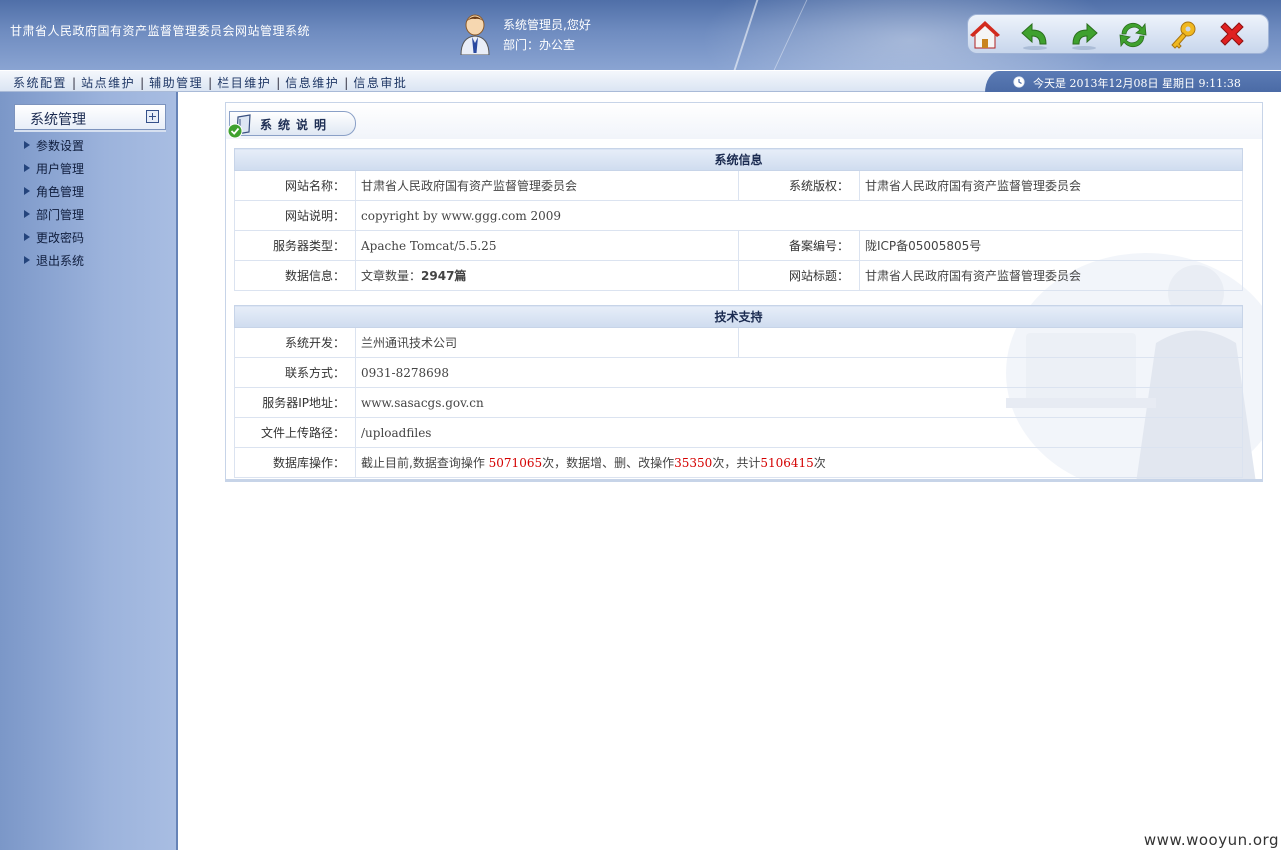 The image size is (1281, 850). Describe the element at coordinates (210, 82) in the screenshot. I see `nav-menu: 系统配置 | 站点维护 | 辅助管理 | 栏目维护 | 信息维护 | 信息审批` at that location.